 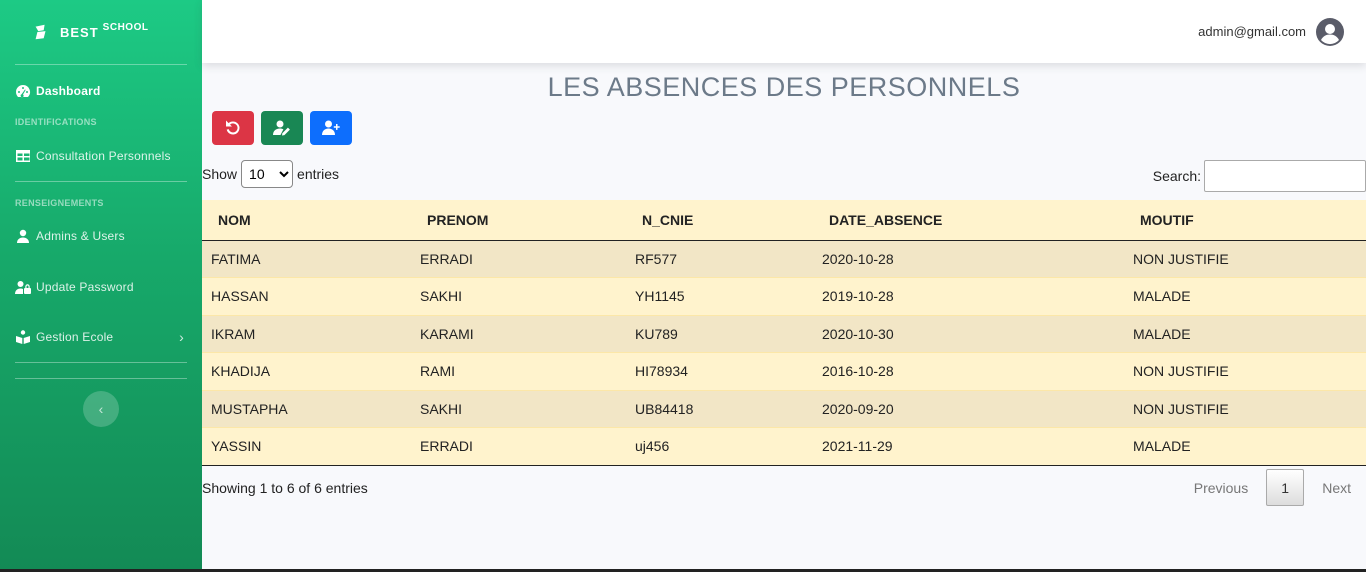 What do you see at coordinates (23, 287) in the screenshot?
I see `user-lock-icon` at bounding box center [23, 287].